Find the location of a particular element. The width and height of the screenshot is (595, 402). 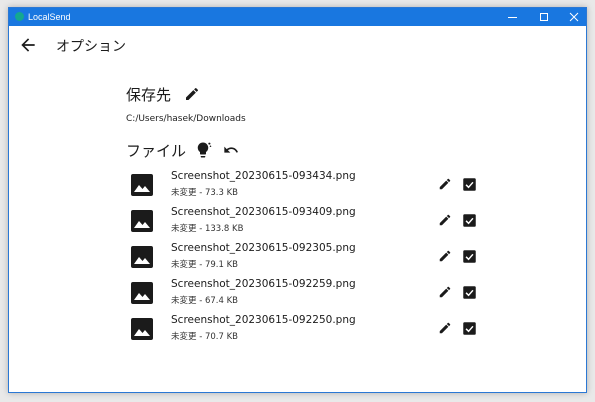

undo-icon is located at coordinates (231, 149).